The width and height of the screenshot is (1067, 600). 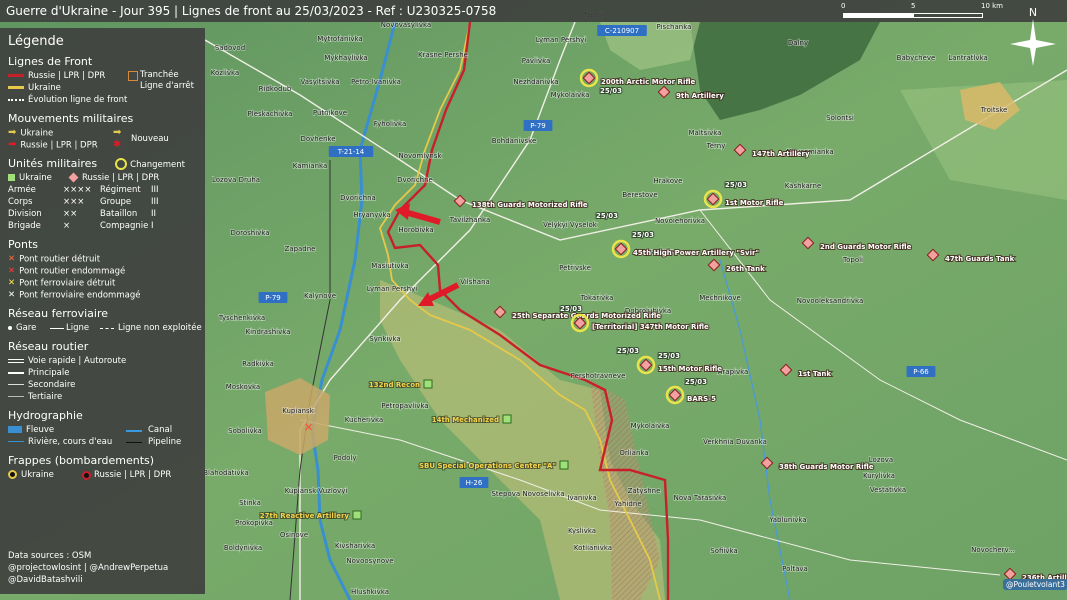 What do you see at coordinates (152, 226) in the screenshot?
I see `unit-size-symbol: I` at bounding box center [152, 226].